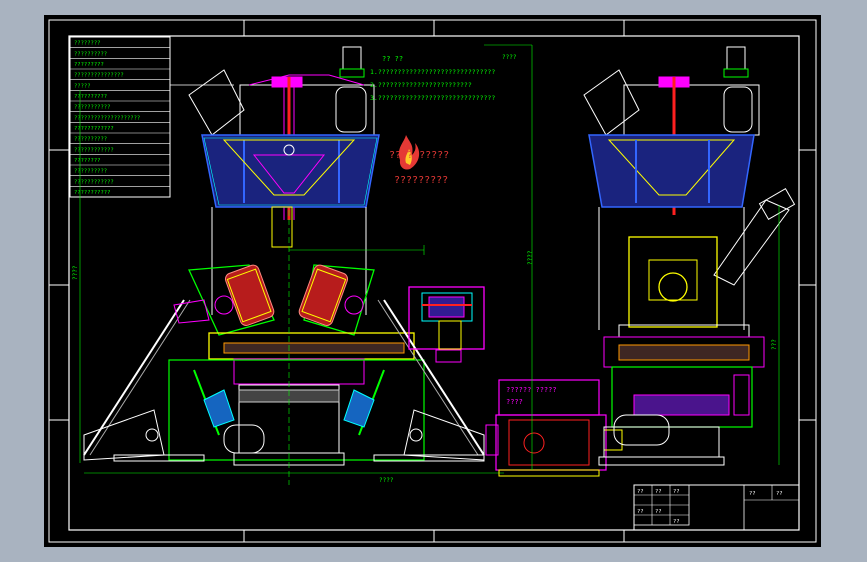  What do you see at coordinates (87, 44) in the screenshot?
I see `spec-row-0: ????????` at bounding box center [87, 44].